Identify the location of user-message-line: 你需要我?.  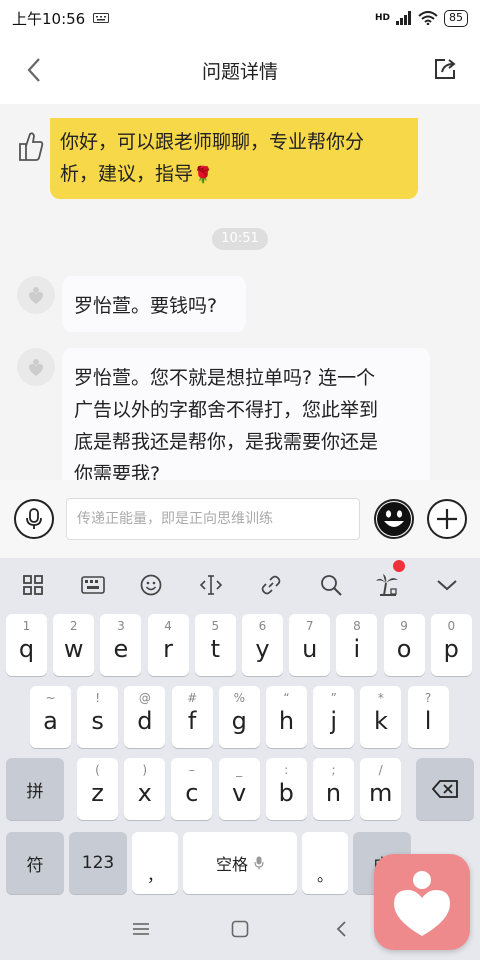
(117, 471).